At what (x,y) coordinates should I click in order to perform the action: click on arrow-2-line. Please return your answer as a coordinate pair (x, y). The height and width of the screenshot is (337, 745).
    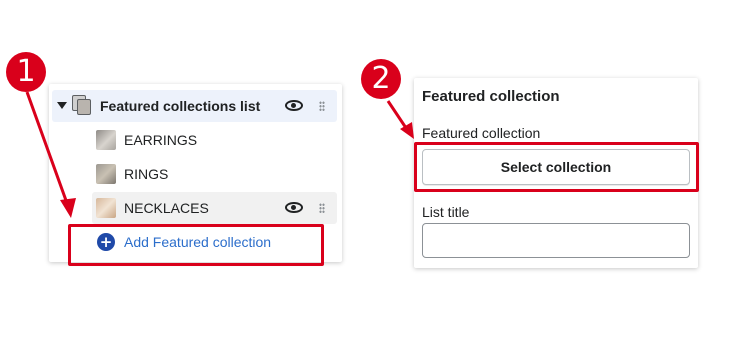
    Looking at the image, I should click on (397, 114).